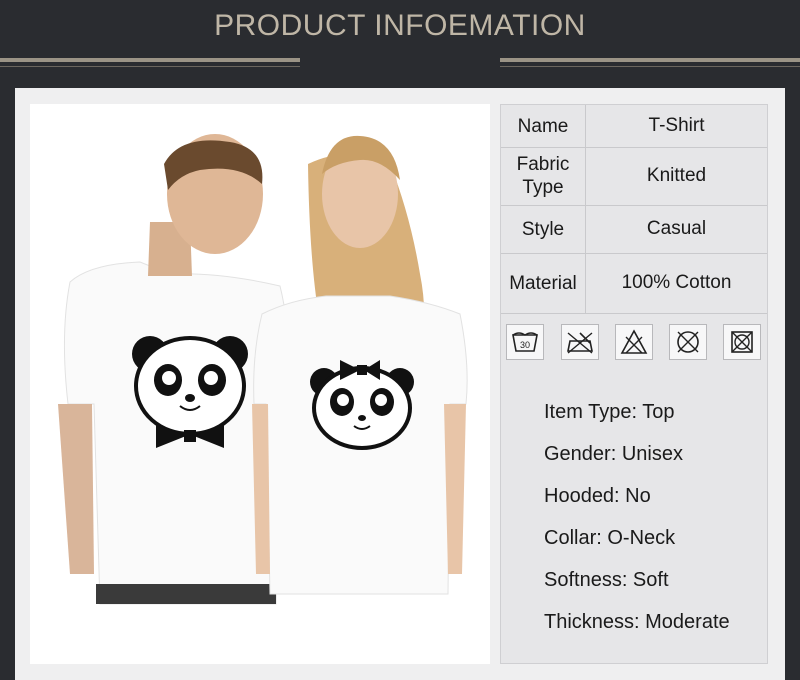 The image size is (800, 680). What do you see at coordinates (637, 622) in the screenshot?
I see `spec-thickness: Thickness: Moderate` at bounding box center [637, 622].